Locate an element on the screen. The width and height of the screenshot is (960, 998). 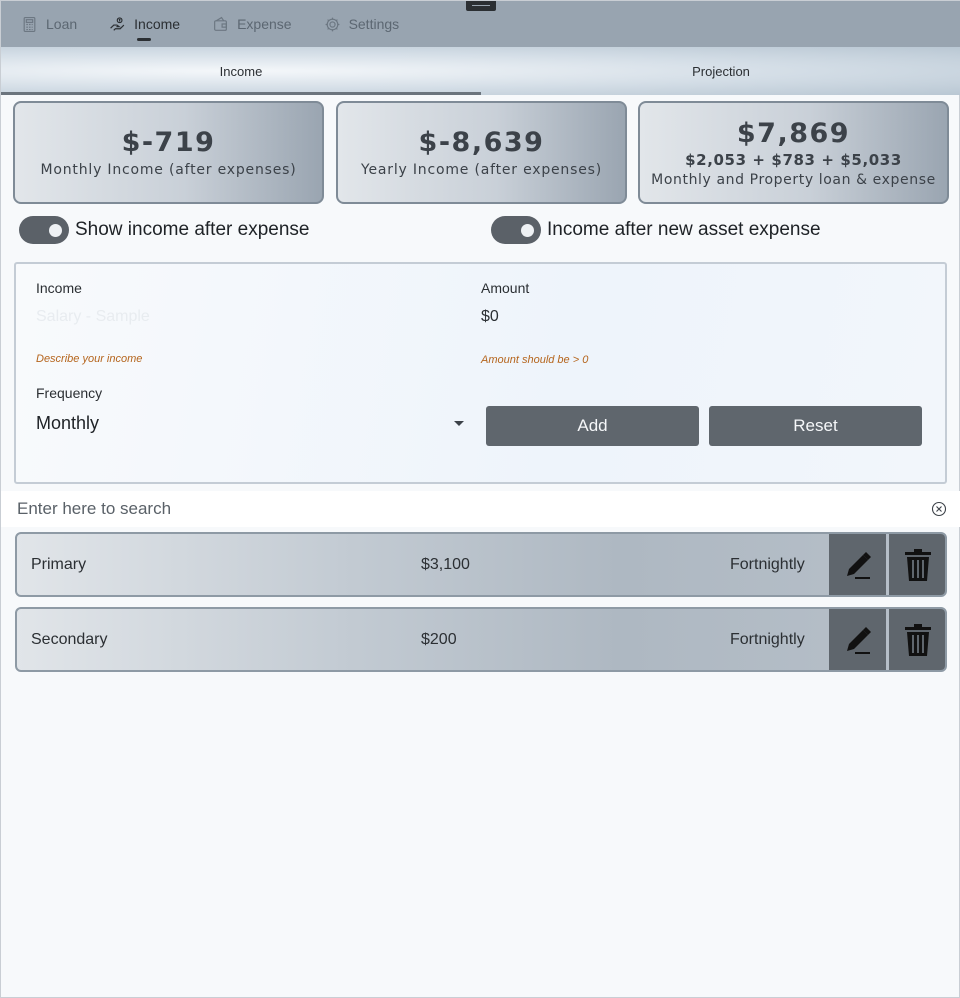
search-input is located at coordinates (457, 509).